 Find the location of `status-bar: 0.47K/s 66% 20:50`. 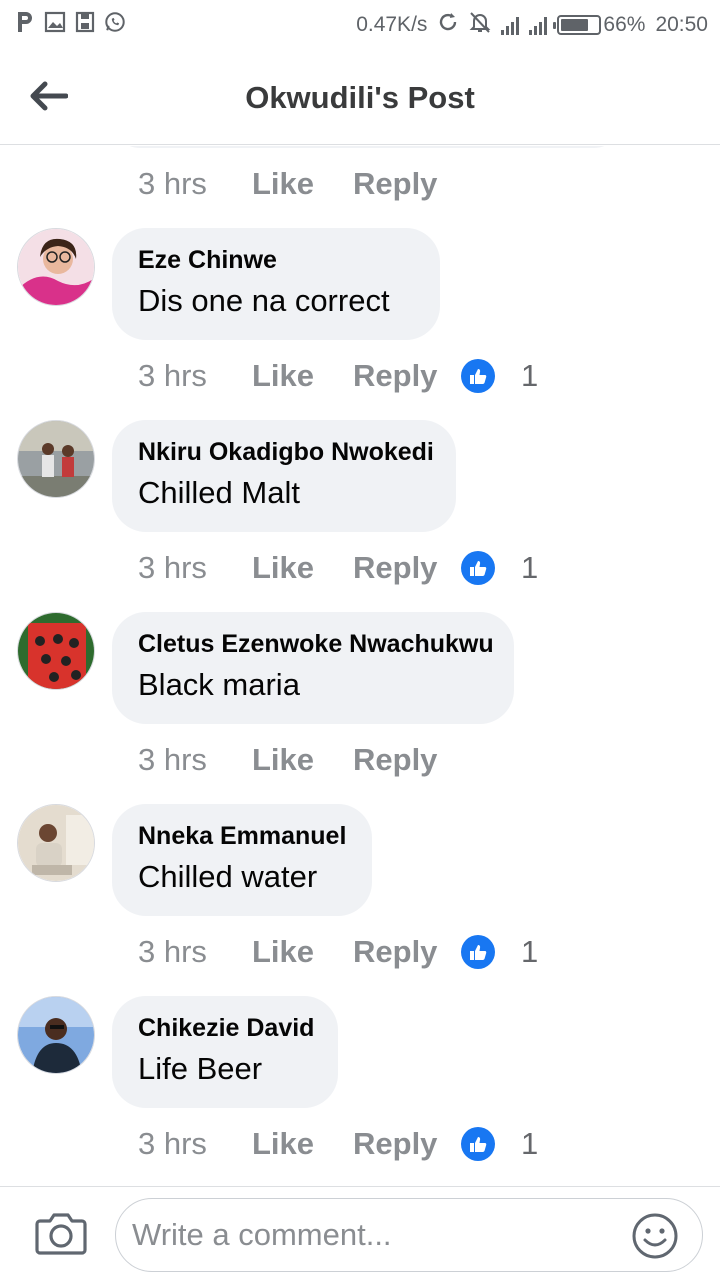

status-bar: 0.47K/s 66% 20:50 is located at coordinates (360, 25).